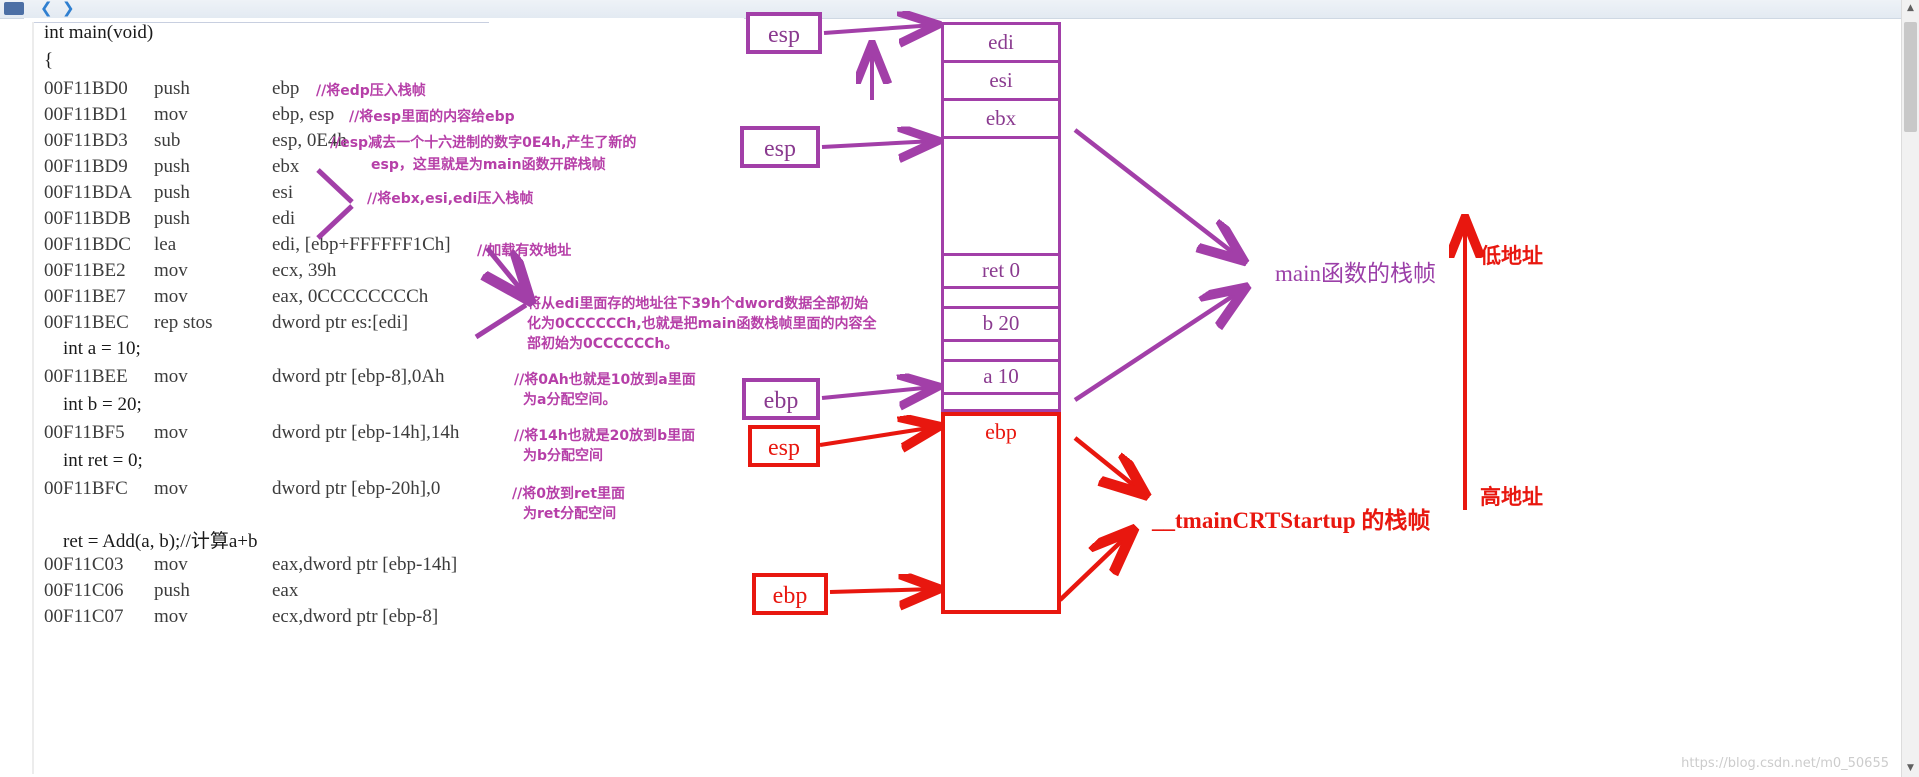 This screenshot has height=777, width=1919. What do you see at coordinates (46, 8) in the screenshot?
I see `chevron-left-icon: ❮` at bounding box center [46, 8].